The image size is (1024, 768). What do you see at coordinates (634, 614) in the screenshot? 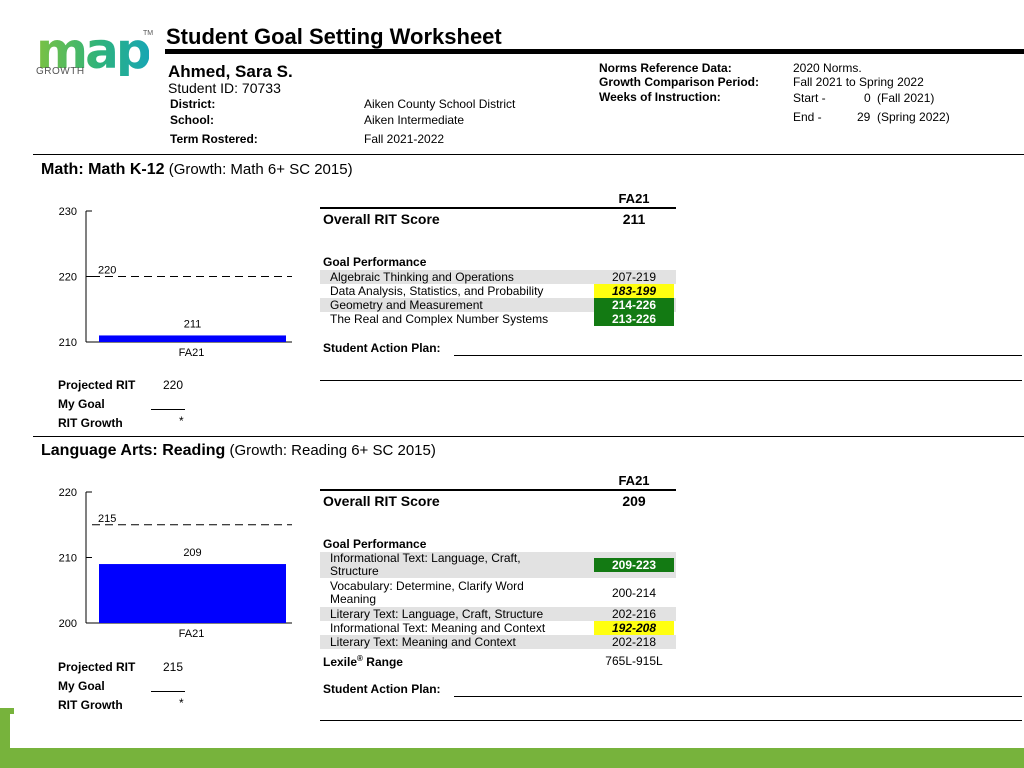
I see `reading-goal-range: 202-216` at bounding box center [634, 614].